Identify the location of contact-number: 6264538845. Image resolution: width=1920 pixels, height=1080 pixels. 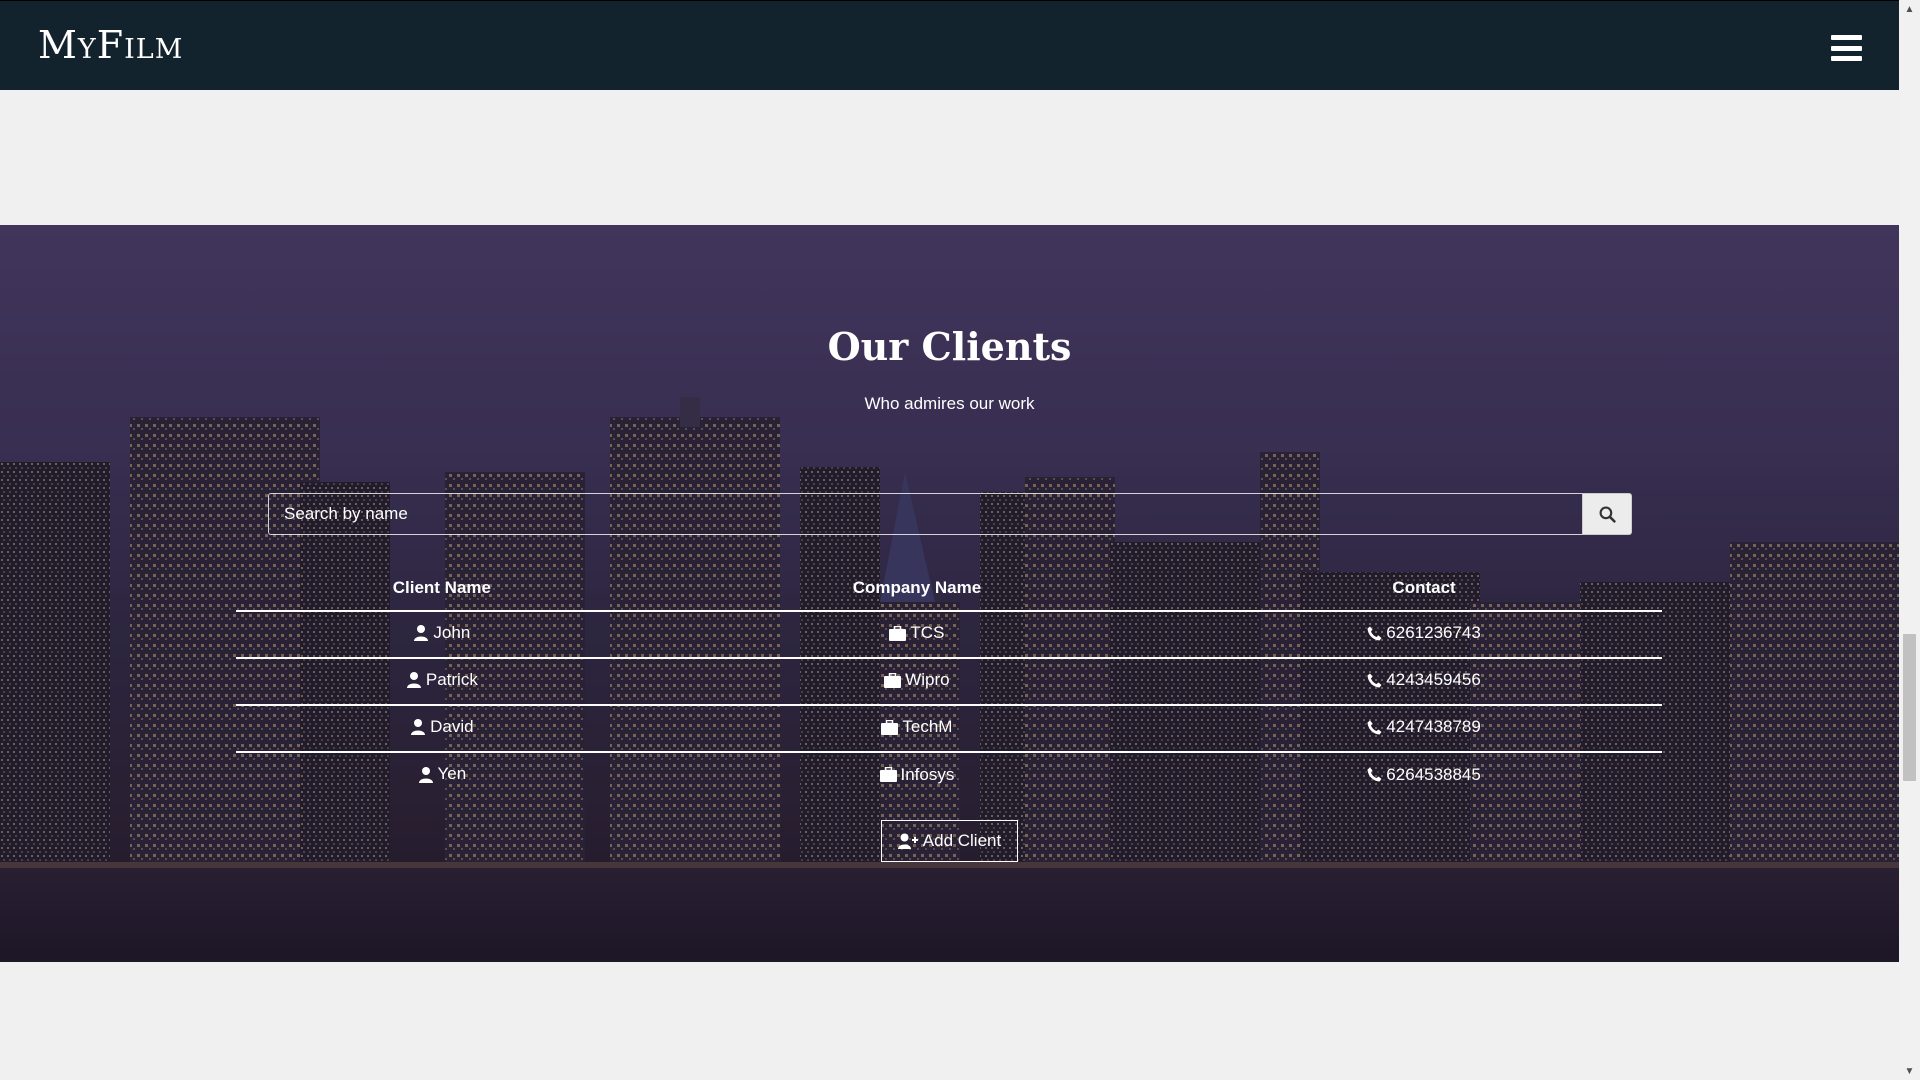
(1433, 774).